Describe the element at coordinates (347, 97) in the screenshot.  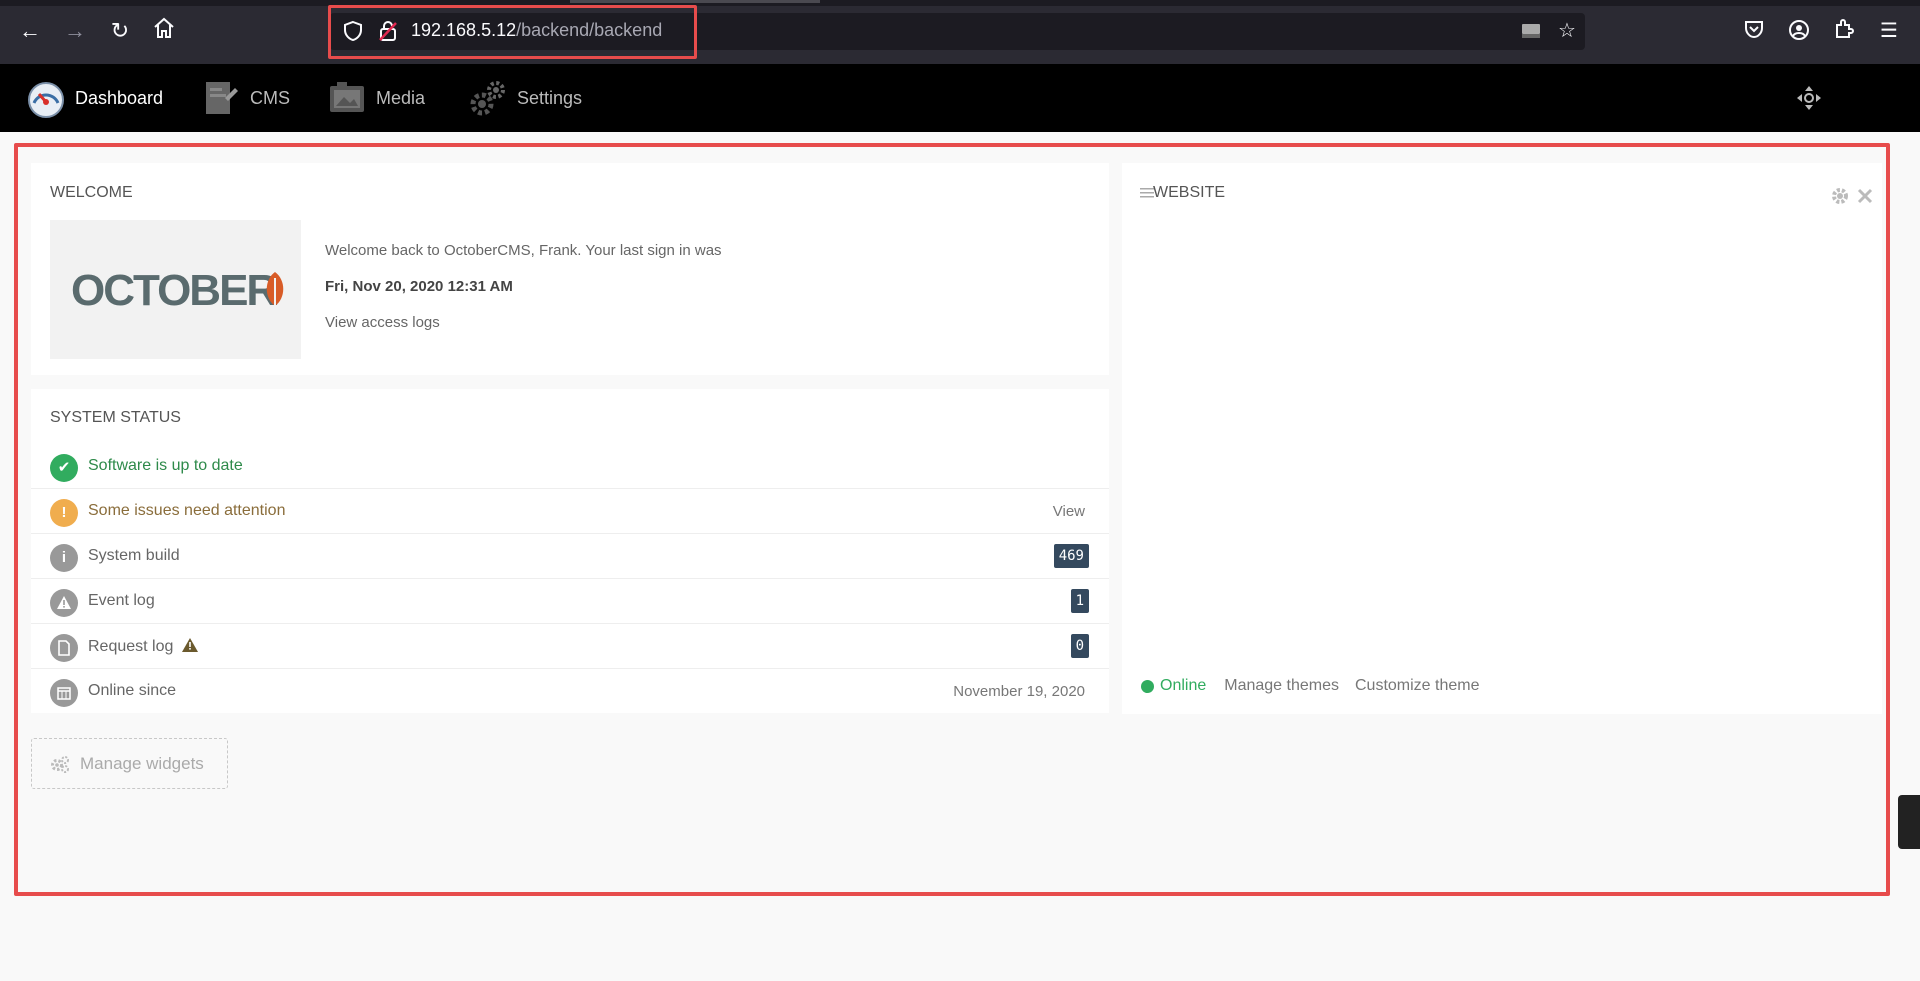
I see `media-icon` at that location.